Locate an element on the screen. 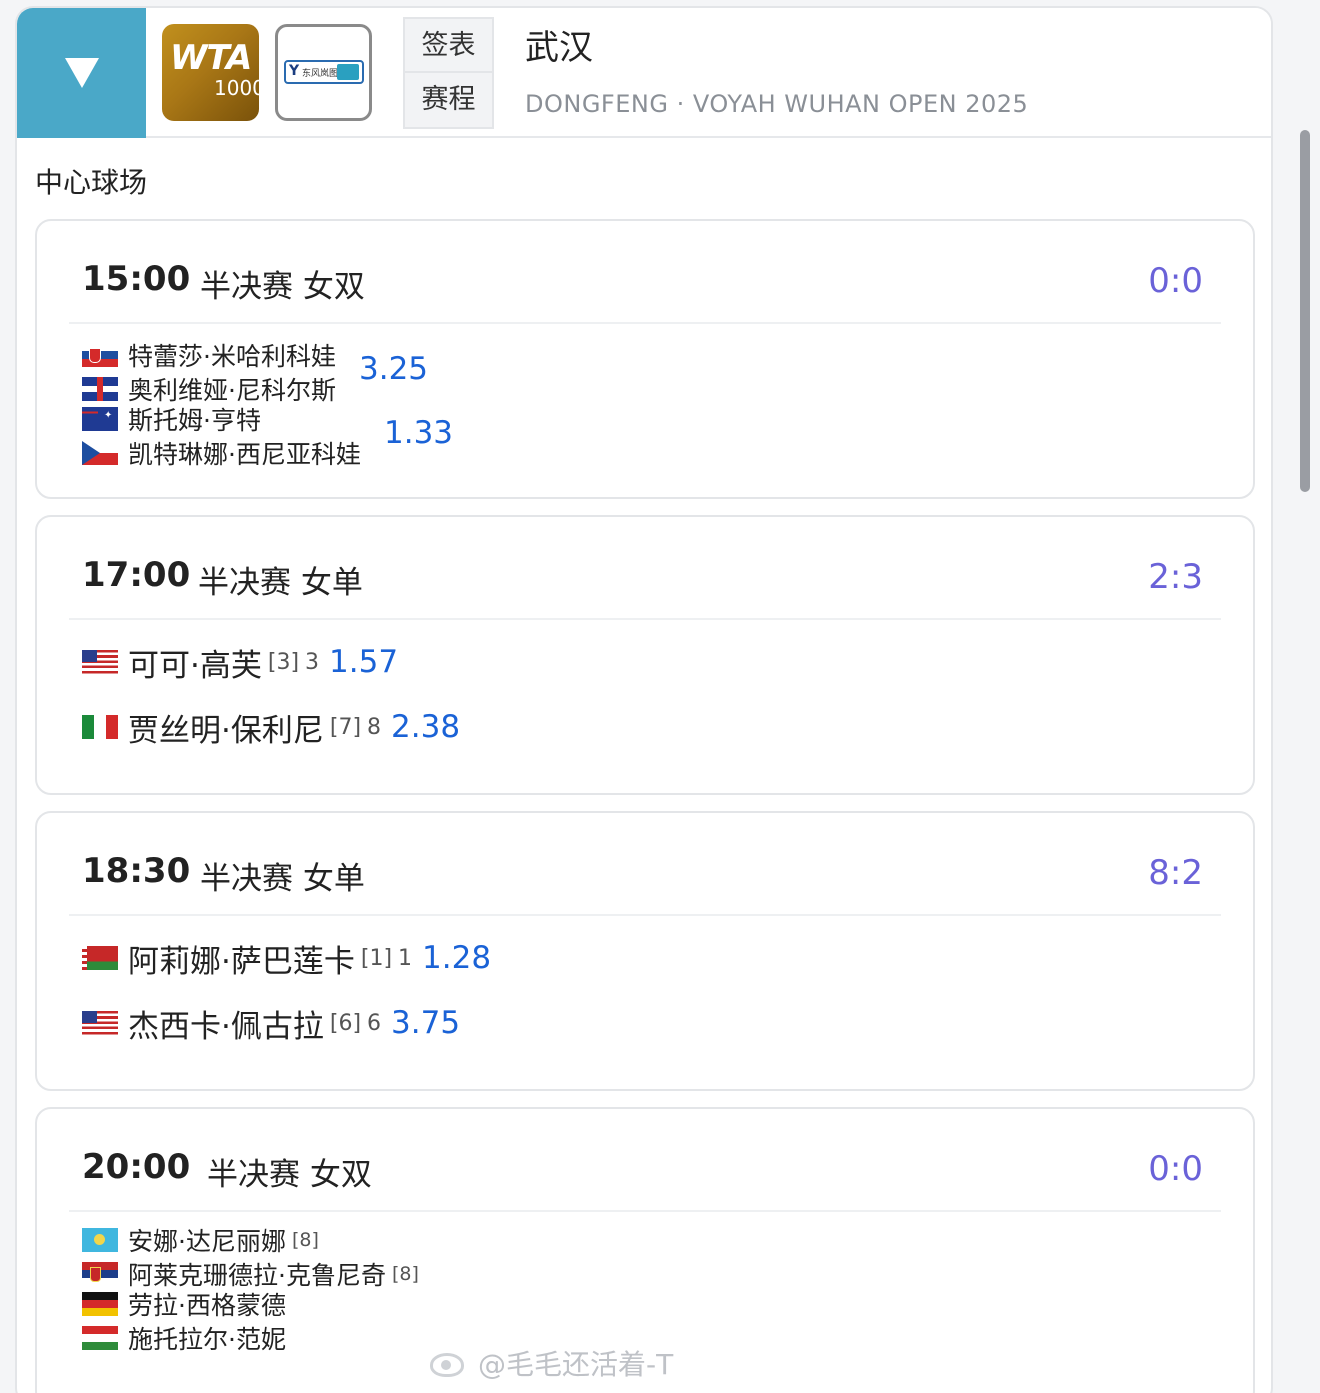 This screenshot has height=1393, width=1320. draw-button: 签表 is located at coordinates (448, 46).